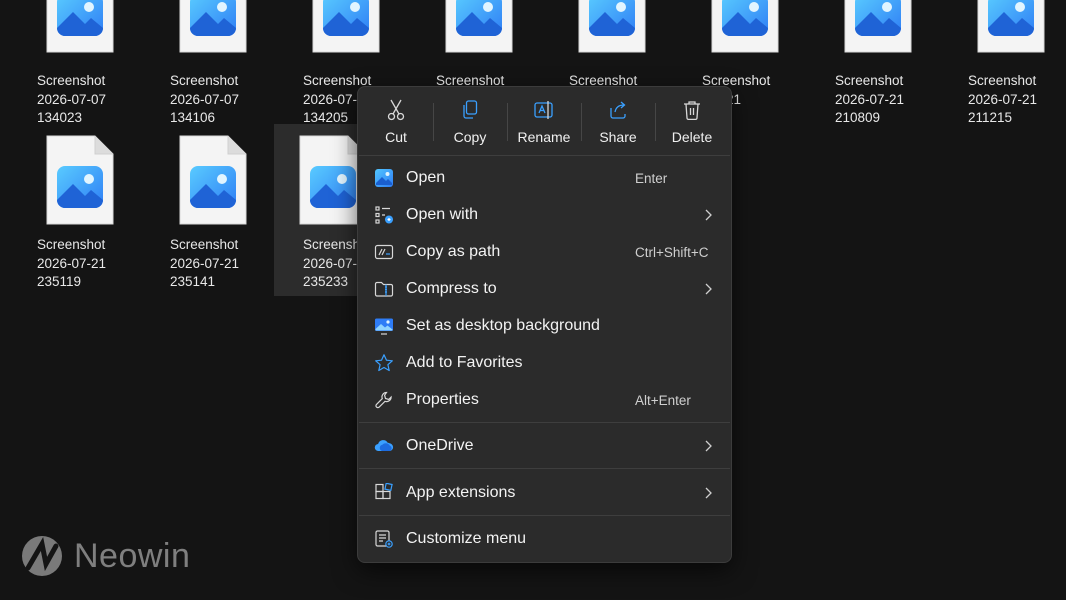  Describe the element at coordinates (544, 178) in the screenshot. I see `menu-item-open: Open Enter` at that location.